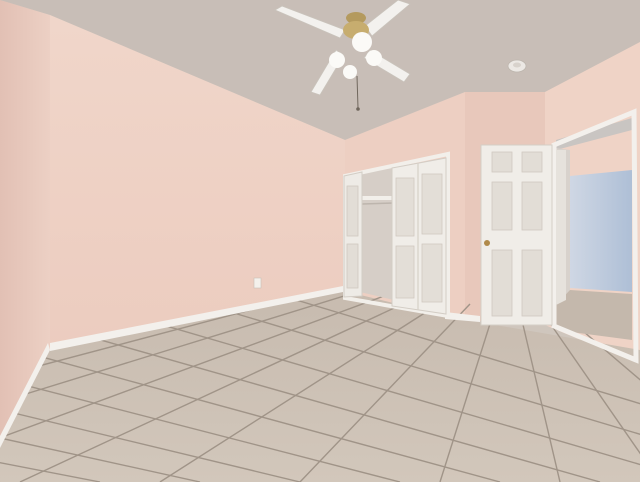  Describe the element at coordinates (377, 234) in the screenshot. I see `closet-interior` at that location.